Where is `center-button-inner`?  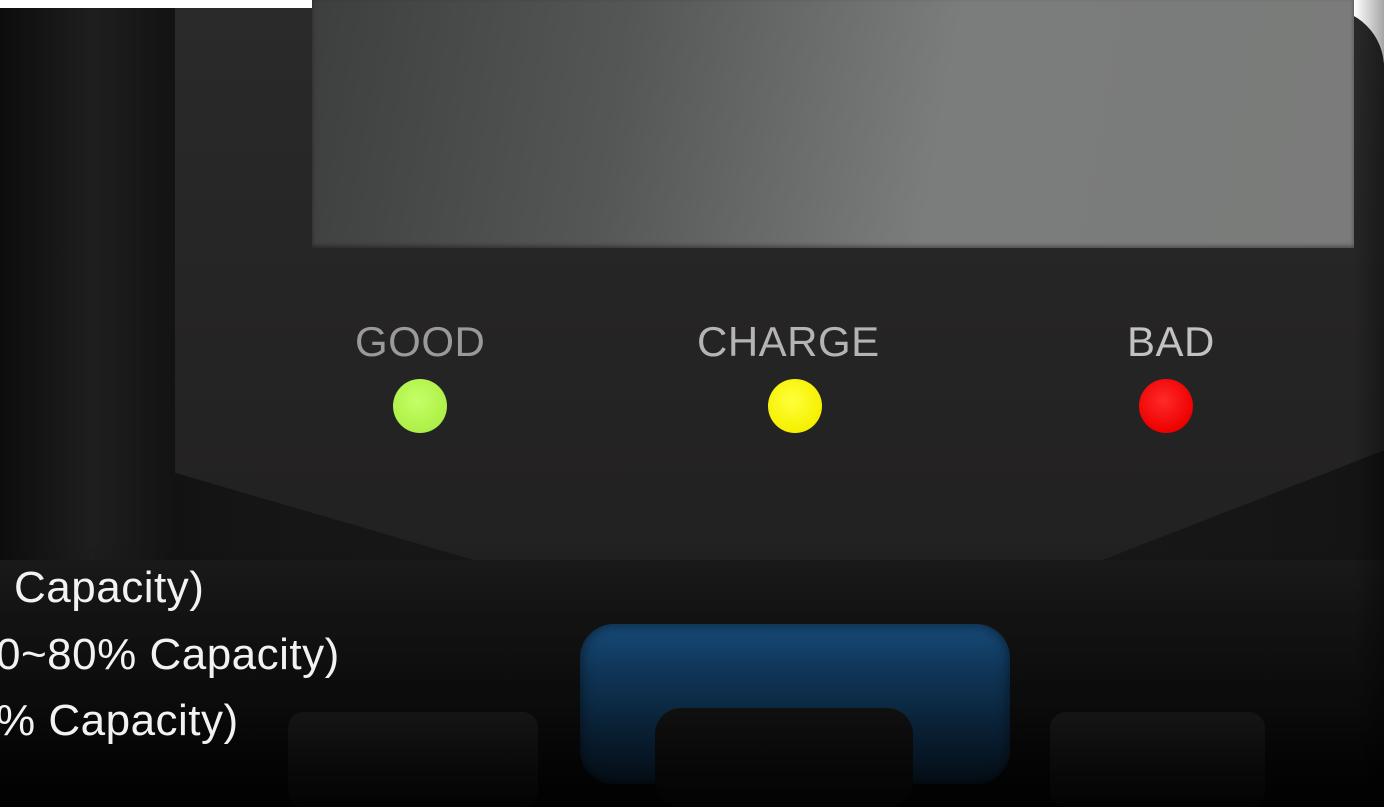
center-button-inner is located at coordinates (784, 757).